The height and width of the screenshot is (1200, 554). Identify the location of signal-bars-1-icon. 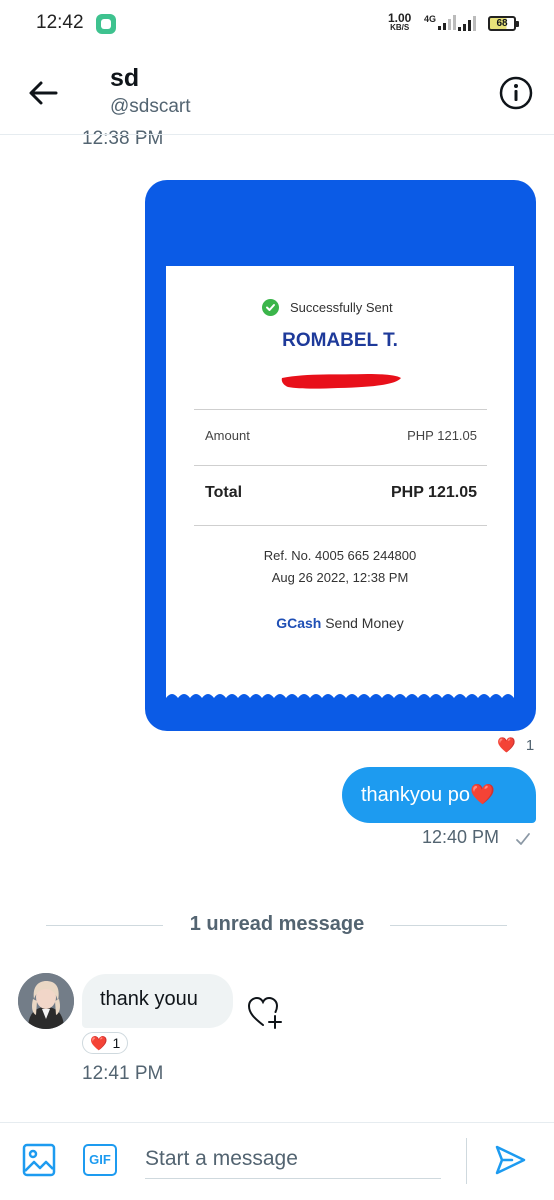
(447, 22).